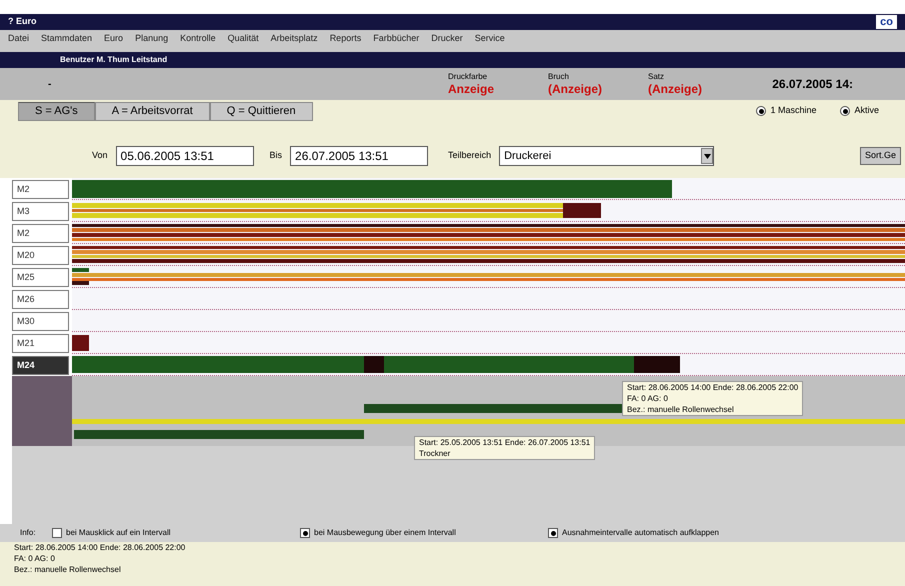 Image resolution: width=905 pixels, height=586 pixels. What do you see at coordinates (22, 21) in the screenshot?
I see `window-title: ? Euro` at bounding box center [22, 21].